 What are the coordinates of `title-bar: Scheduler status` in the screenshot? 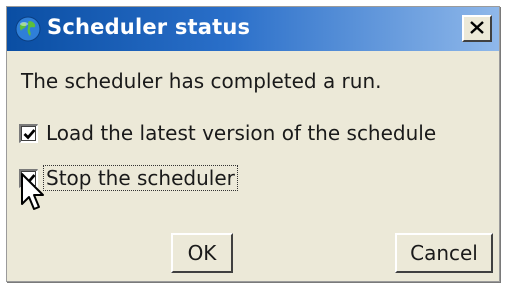 It's located at (253, 29).